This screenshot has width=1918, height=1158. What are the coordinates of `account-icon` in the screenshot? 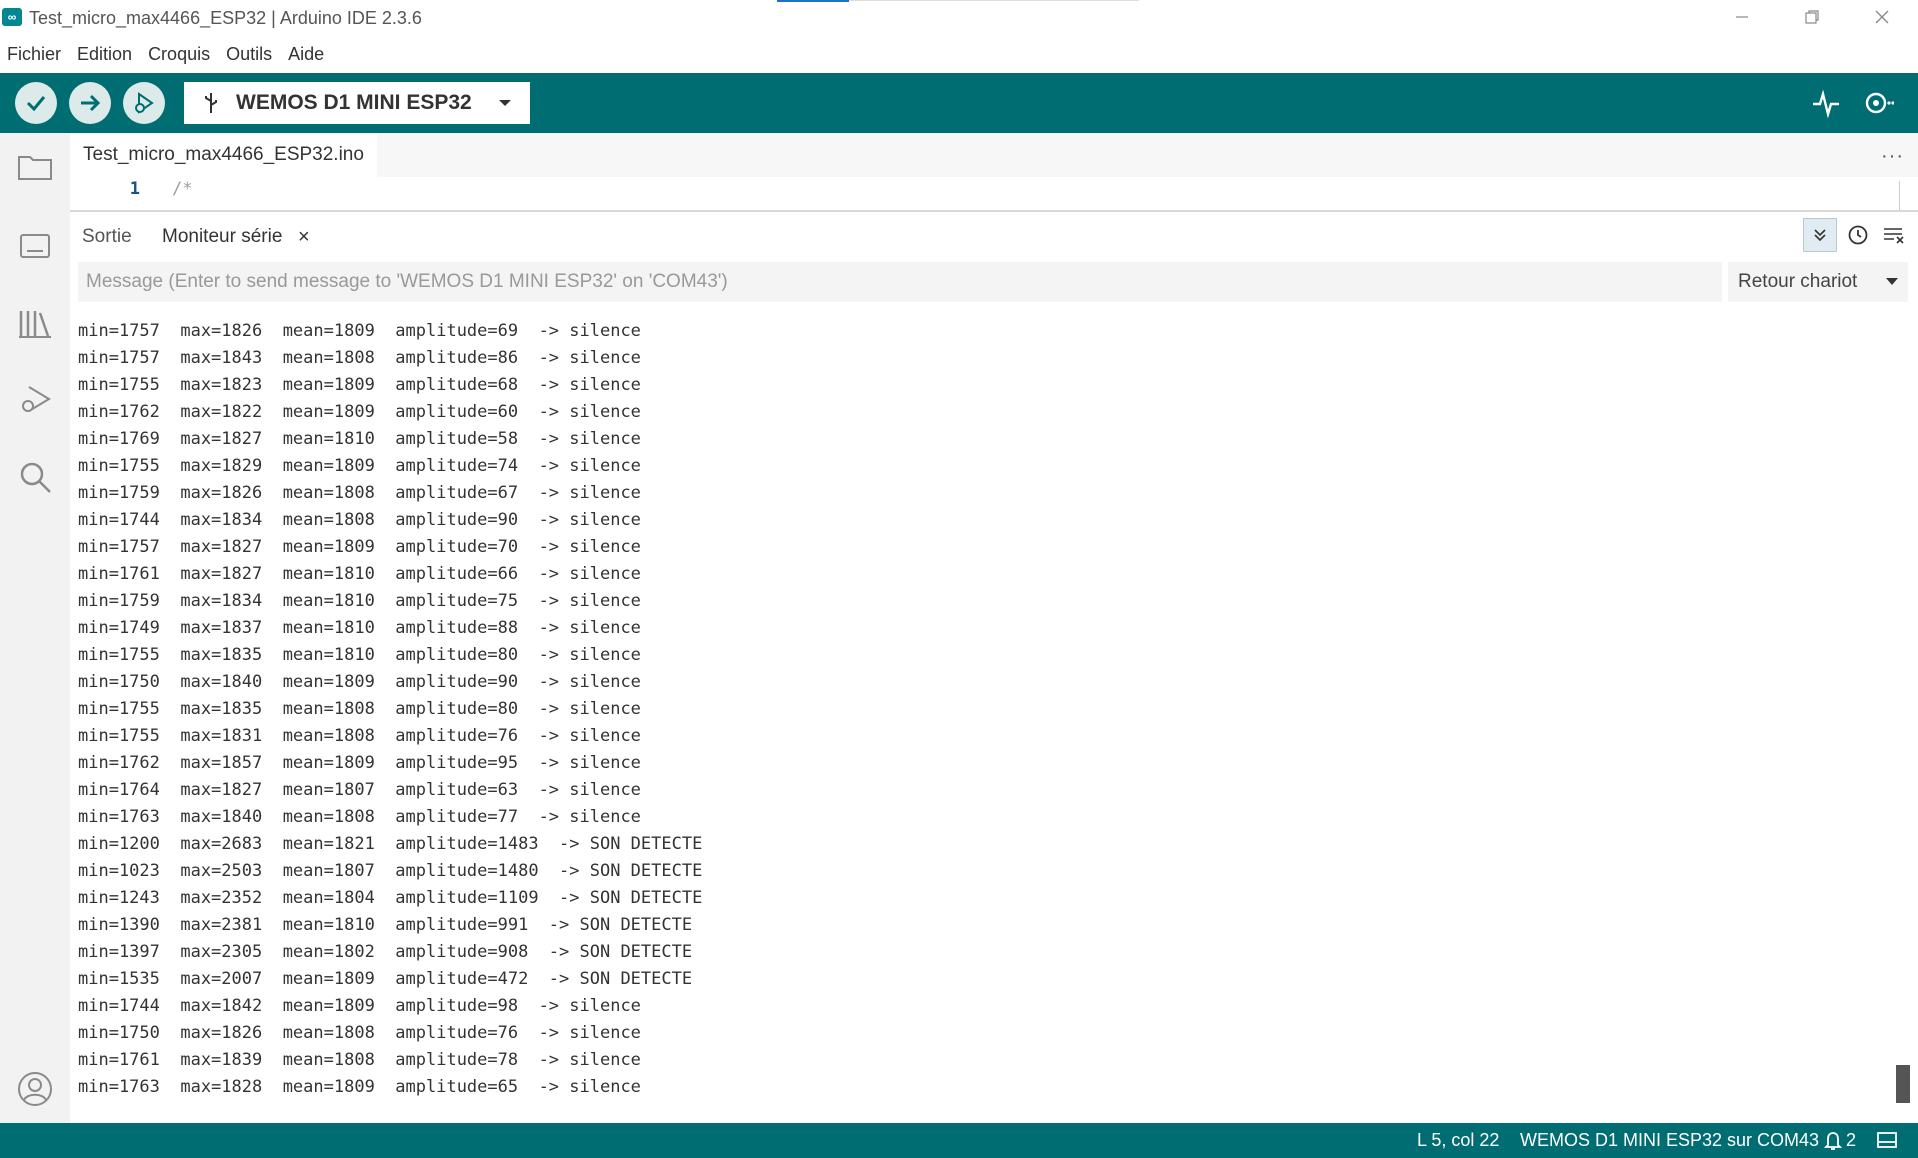 It's located at (35, 1089).